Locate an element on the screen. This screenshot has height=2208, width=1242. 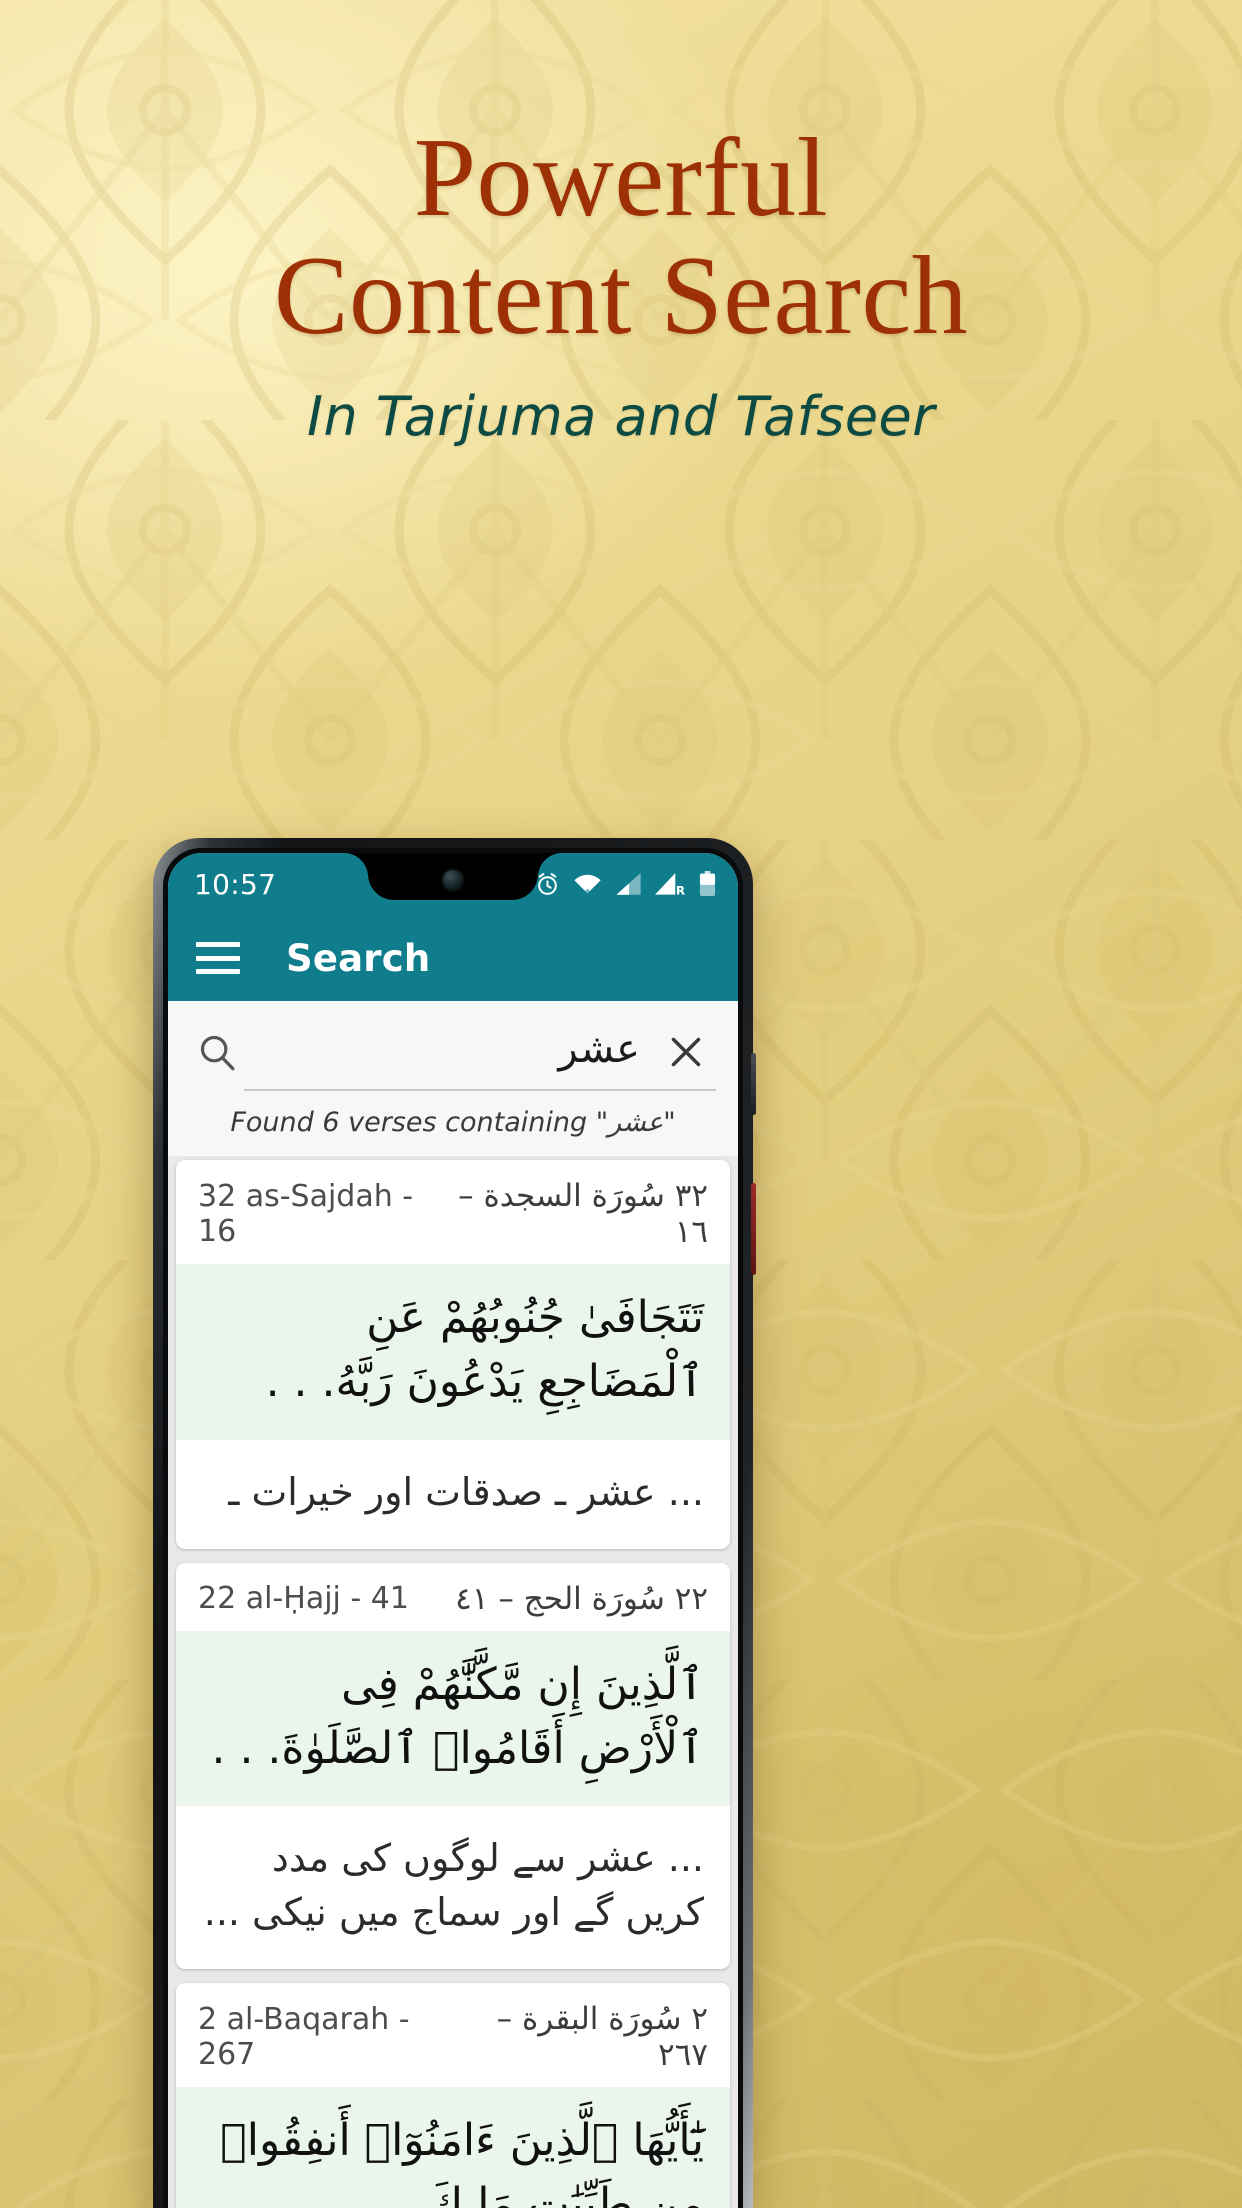
app-bar: Search is located at coordinates (453, 958).